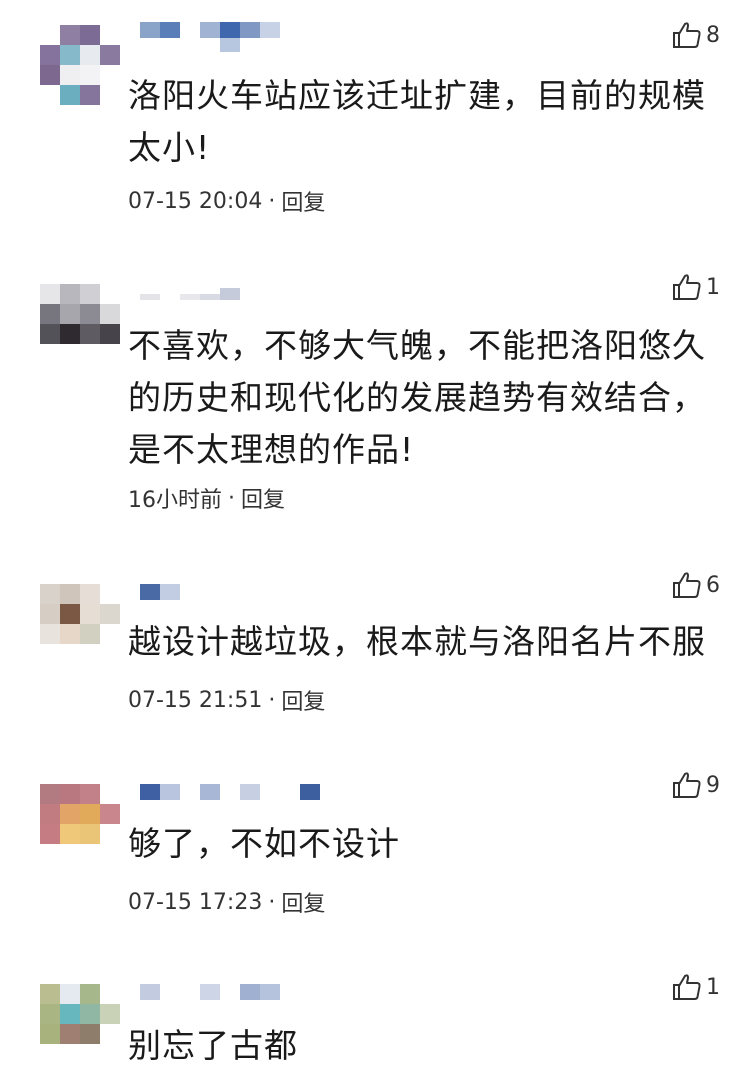 This screenshot has width=750, height=1076. What do you see at coordinates (213, 1045) in the screenshot?
I see `comment-line: 别忘了古都` at bounding box center [213, 1045].